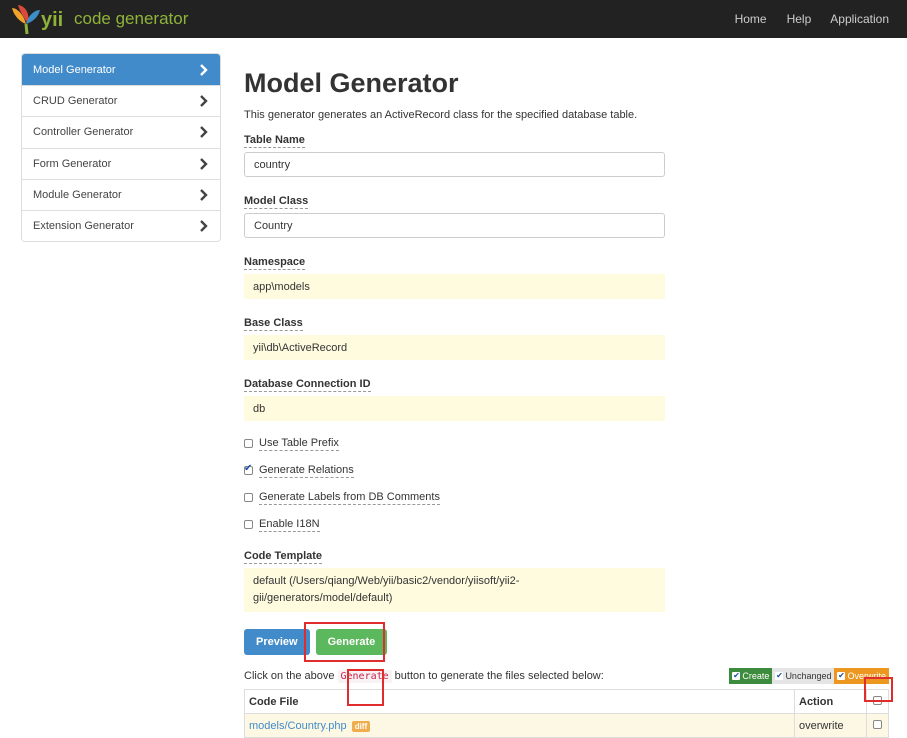 Image resolution: width=907 pixels, height=738 pixels. I want to click on legend-create: ✔ Create, so click(751, 676).